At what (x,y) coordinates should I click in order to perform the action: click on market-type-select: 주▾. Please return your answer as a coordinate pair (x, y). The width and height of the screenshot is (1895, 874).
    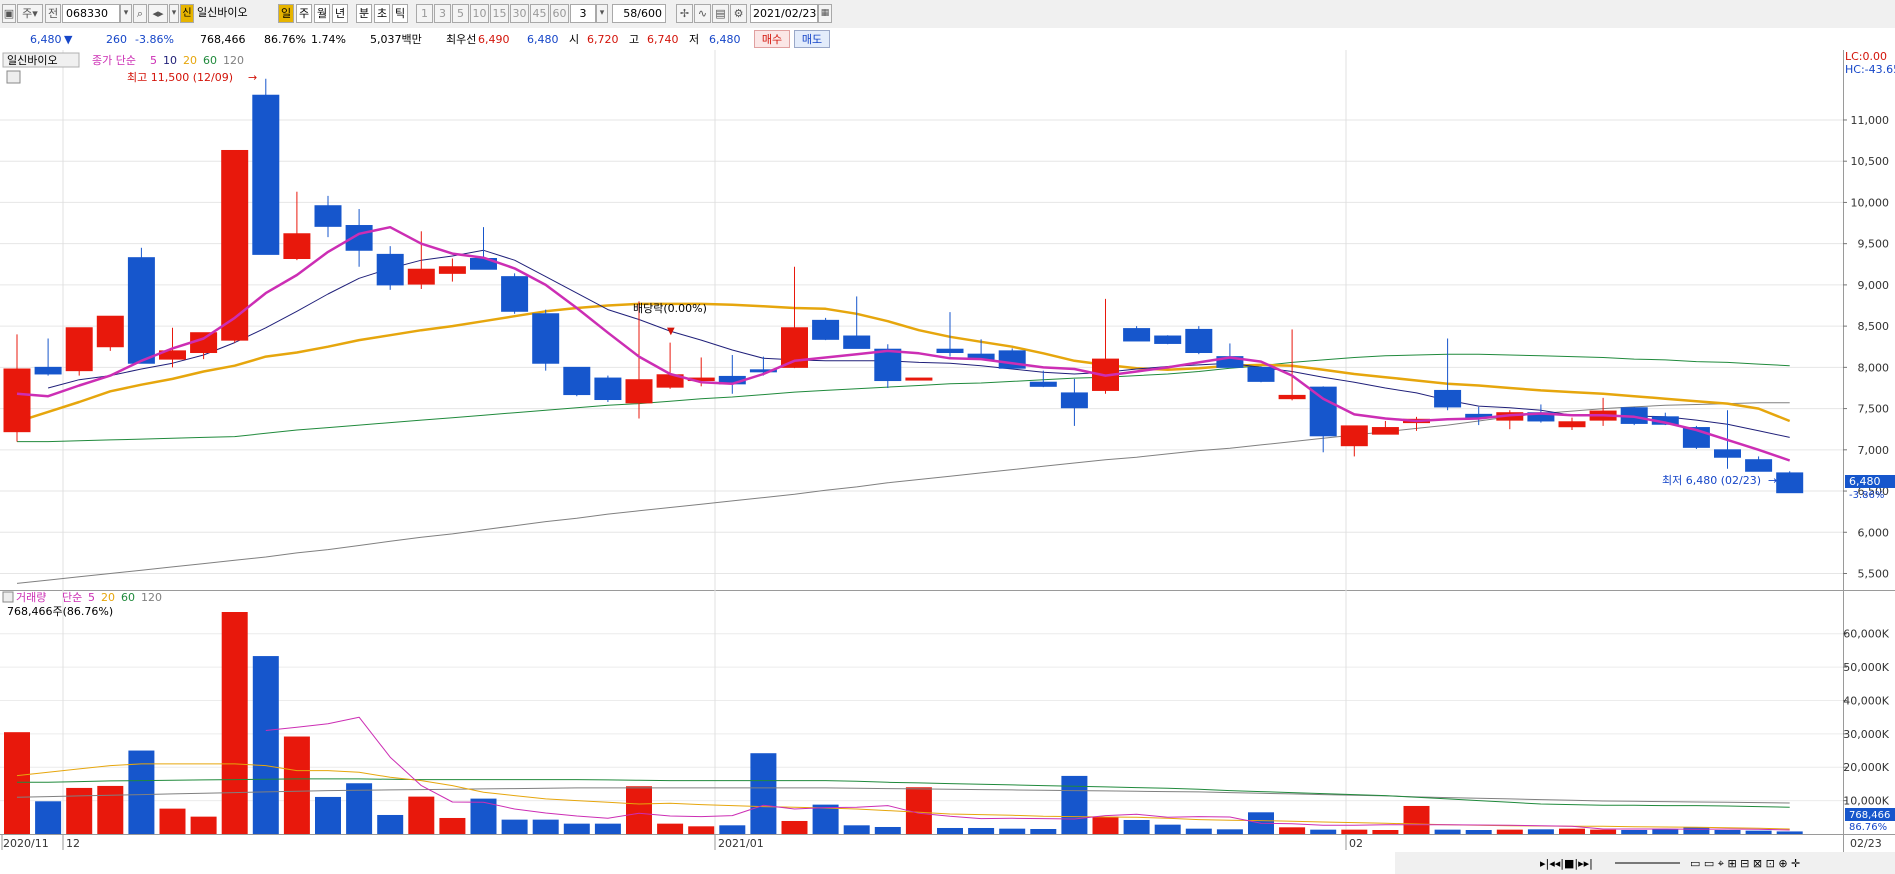
    Looking at the image, I should click on (30, 13).